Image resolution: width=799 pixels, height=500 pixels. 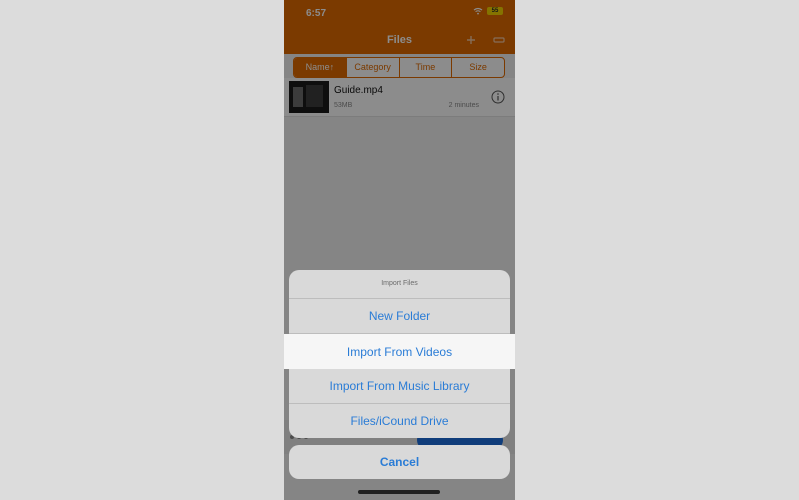 I want to click on files-icloud-drive-button: Files/iCound Drive, so click(x=399, y=421).